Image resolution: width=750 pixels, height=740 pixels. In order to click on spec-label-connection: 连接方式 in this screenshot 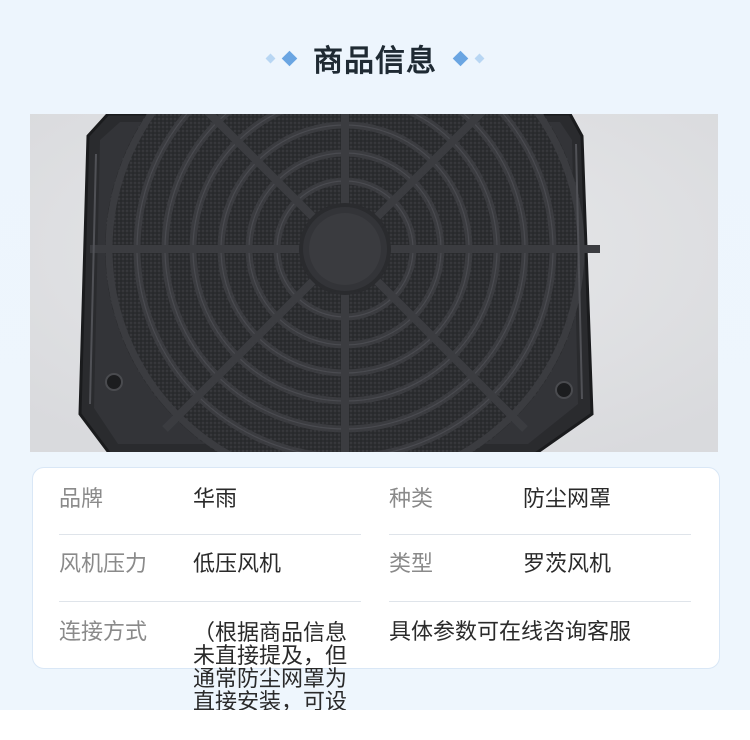, I will do `click(103, 632)`.